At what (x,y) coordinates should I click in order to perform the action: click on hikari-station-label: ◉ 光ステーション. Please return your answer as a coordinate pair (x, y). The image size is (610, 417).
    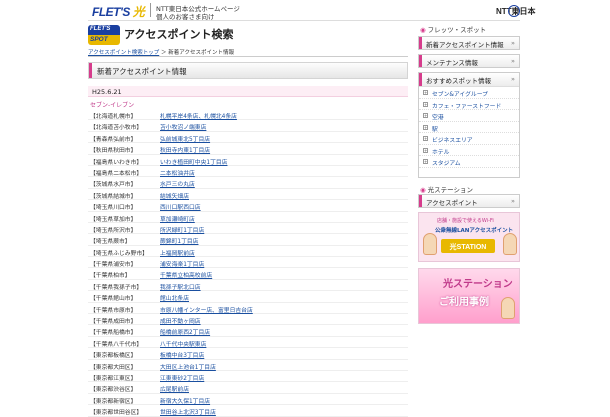
    Looking at the image, I should click on (447, 190).